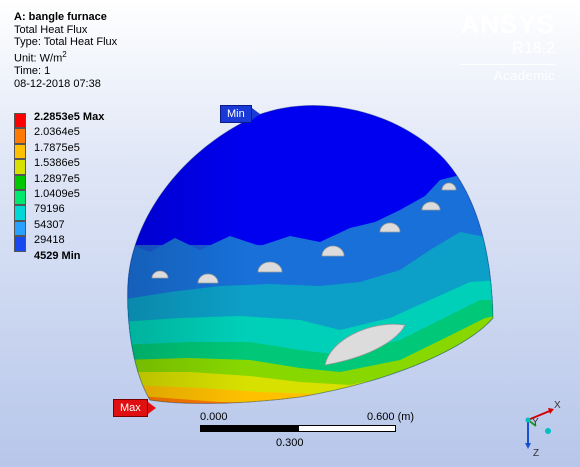  I want to click on scale-bar-fill, so click(250, 428).